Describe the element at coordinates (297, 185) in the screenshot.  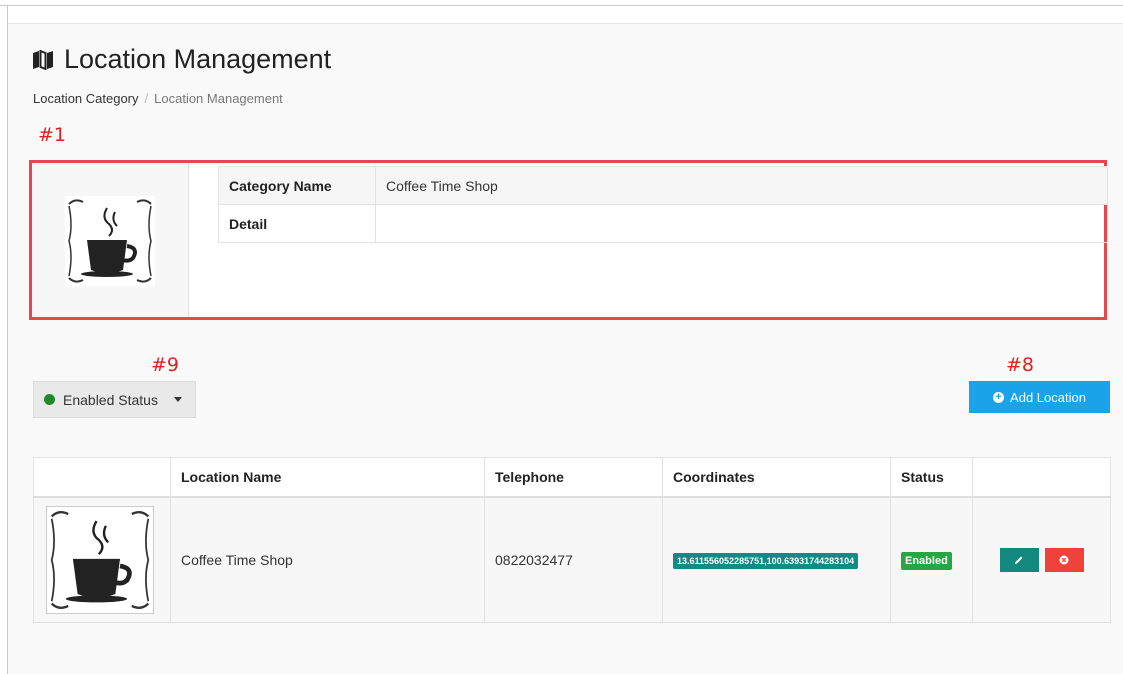
I see `category-name-label: Category Name` at that location.